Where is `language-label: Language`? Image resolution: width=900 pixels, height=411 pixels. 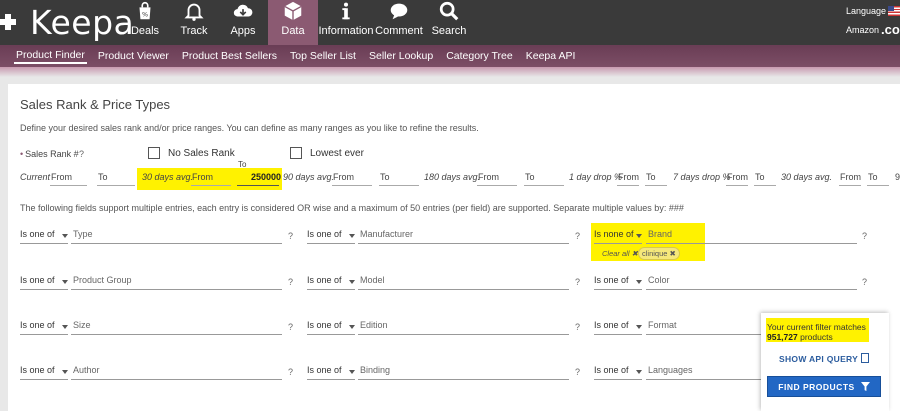
language-label: Language is located at coordinates (866, 11).